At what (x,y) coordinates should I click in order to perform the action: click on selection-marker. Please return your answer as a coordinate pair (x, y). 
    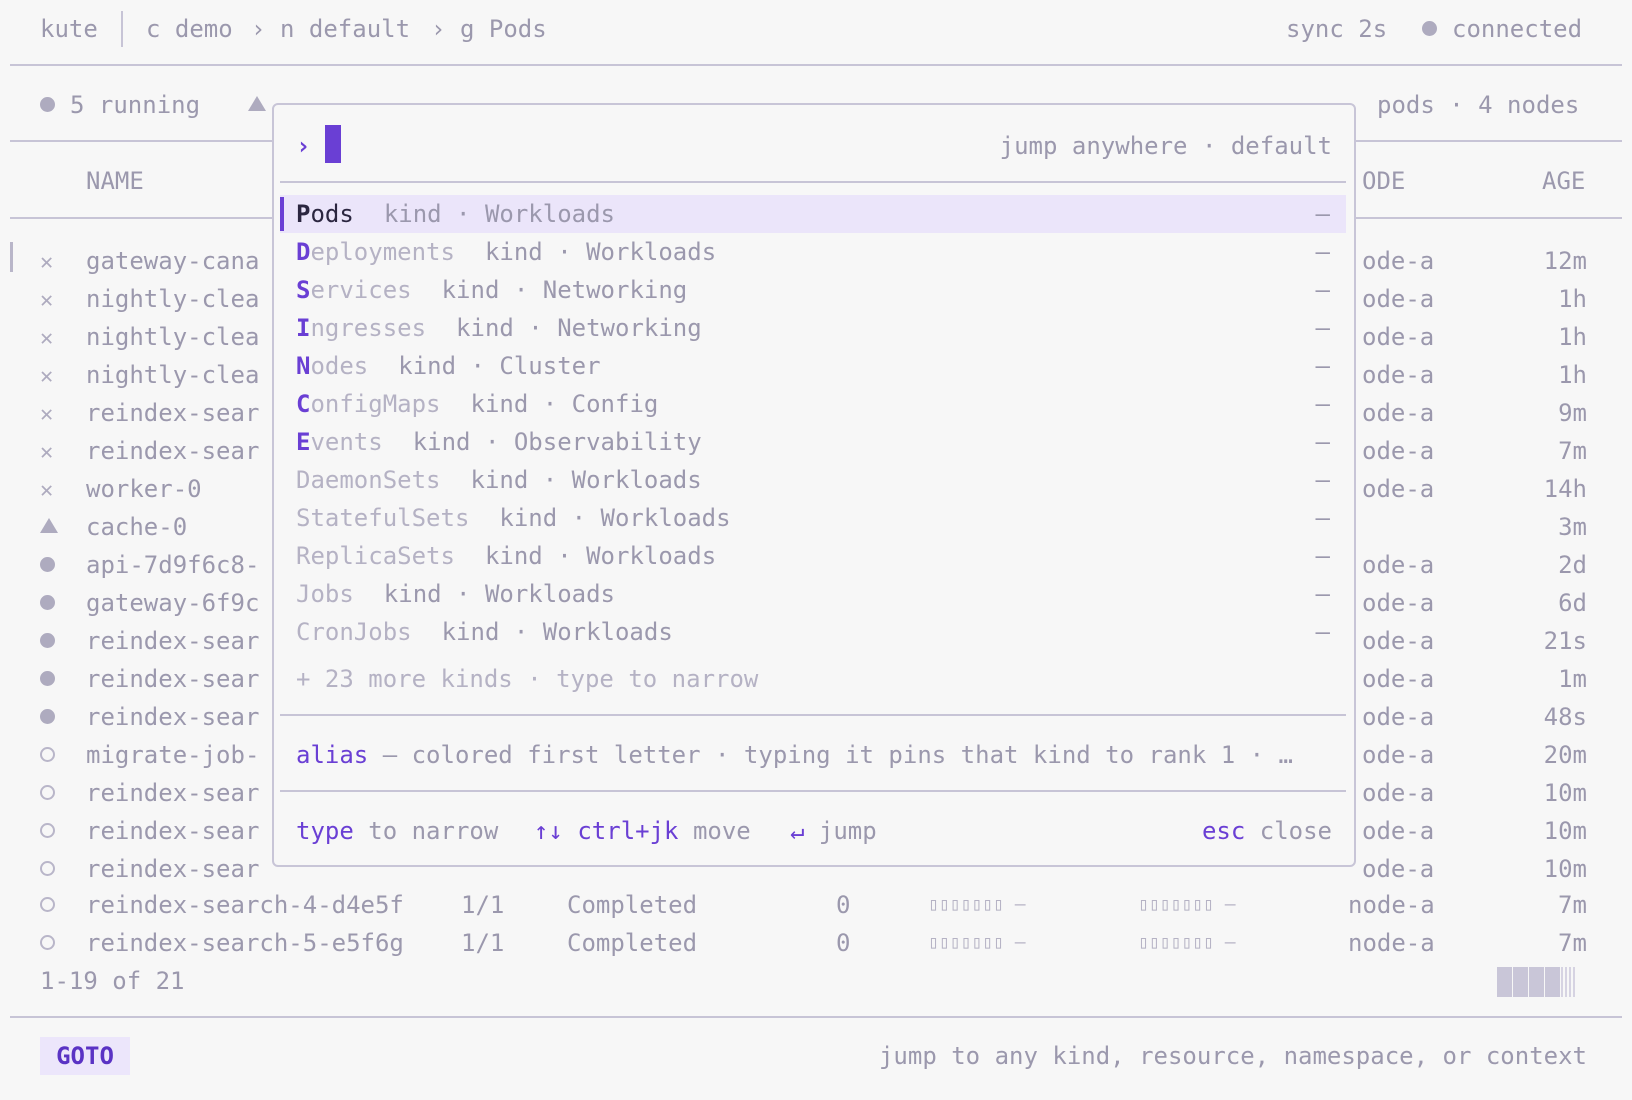
    Looking at the image, I should click on (282, 214).